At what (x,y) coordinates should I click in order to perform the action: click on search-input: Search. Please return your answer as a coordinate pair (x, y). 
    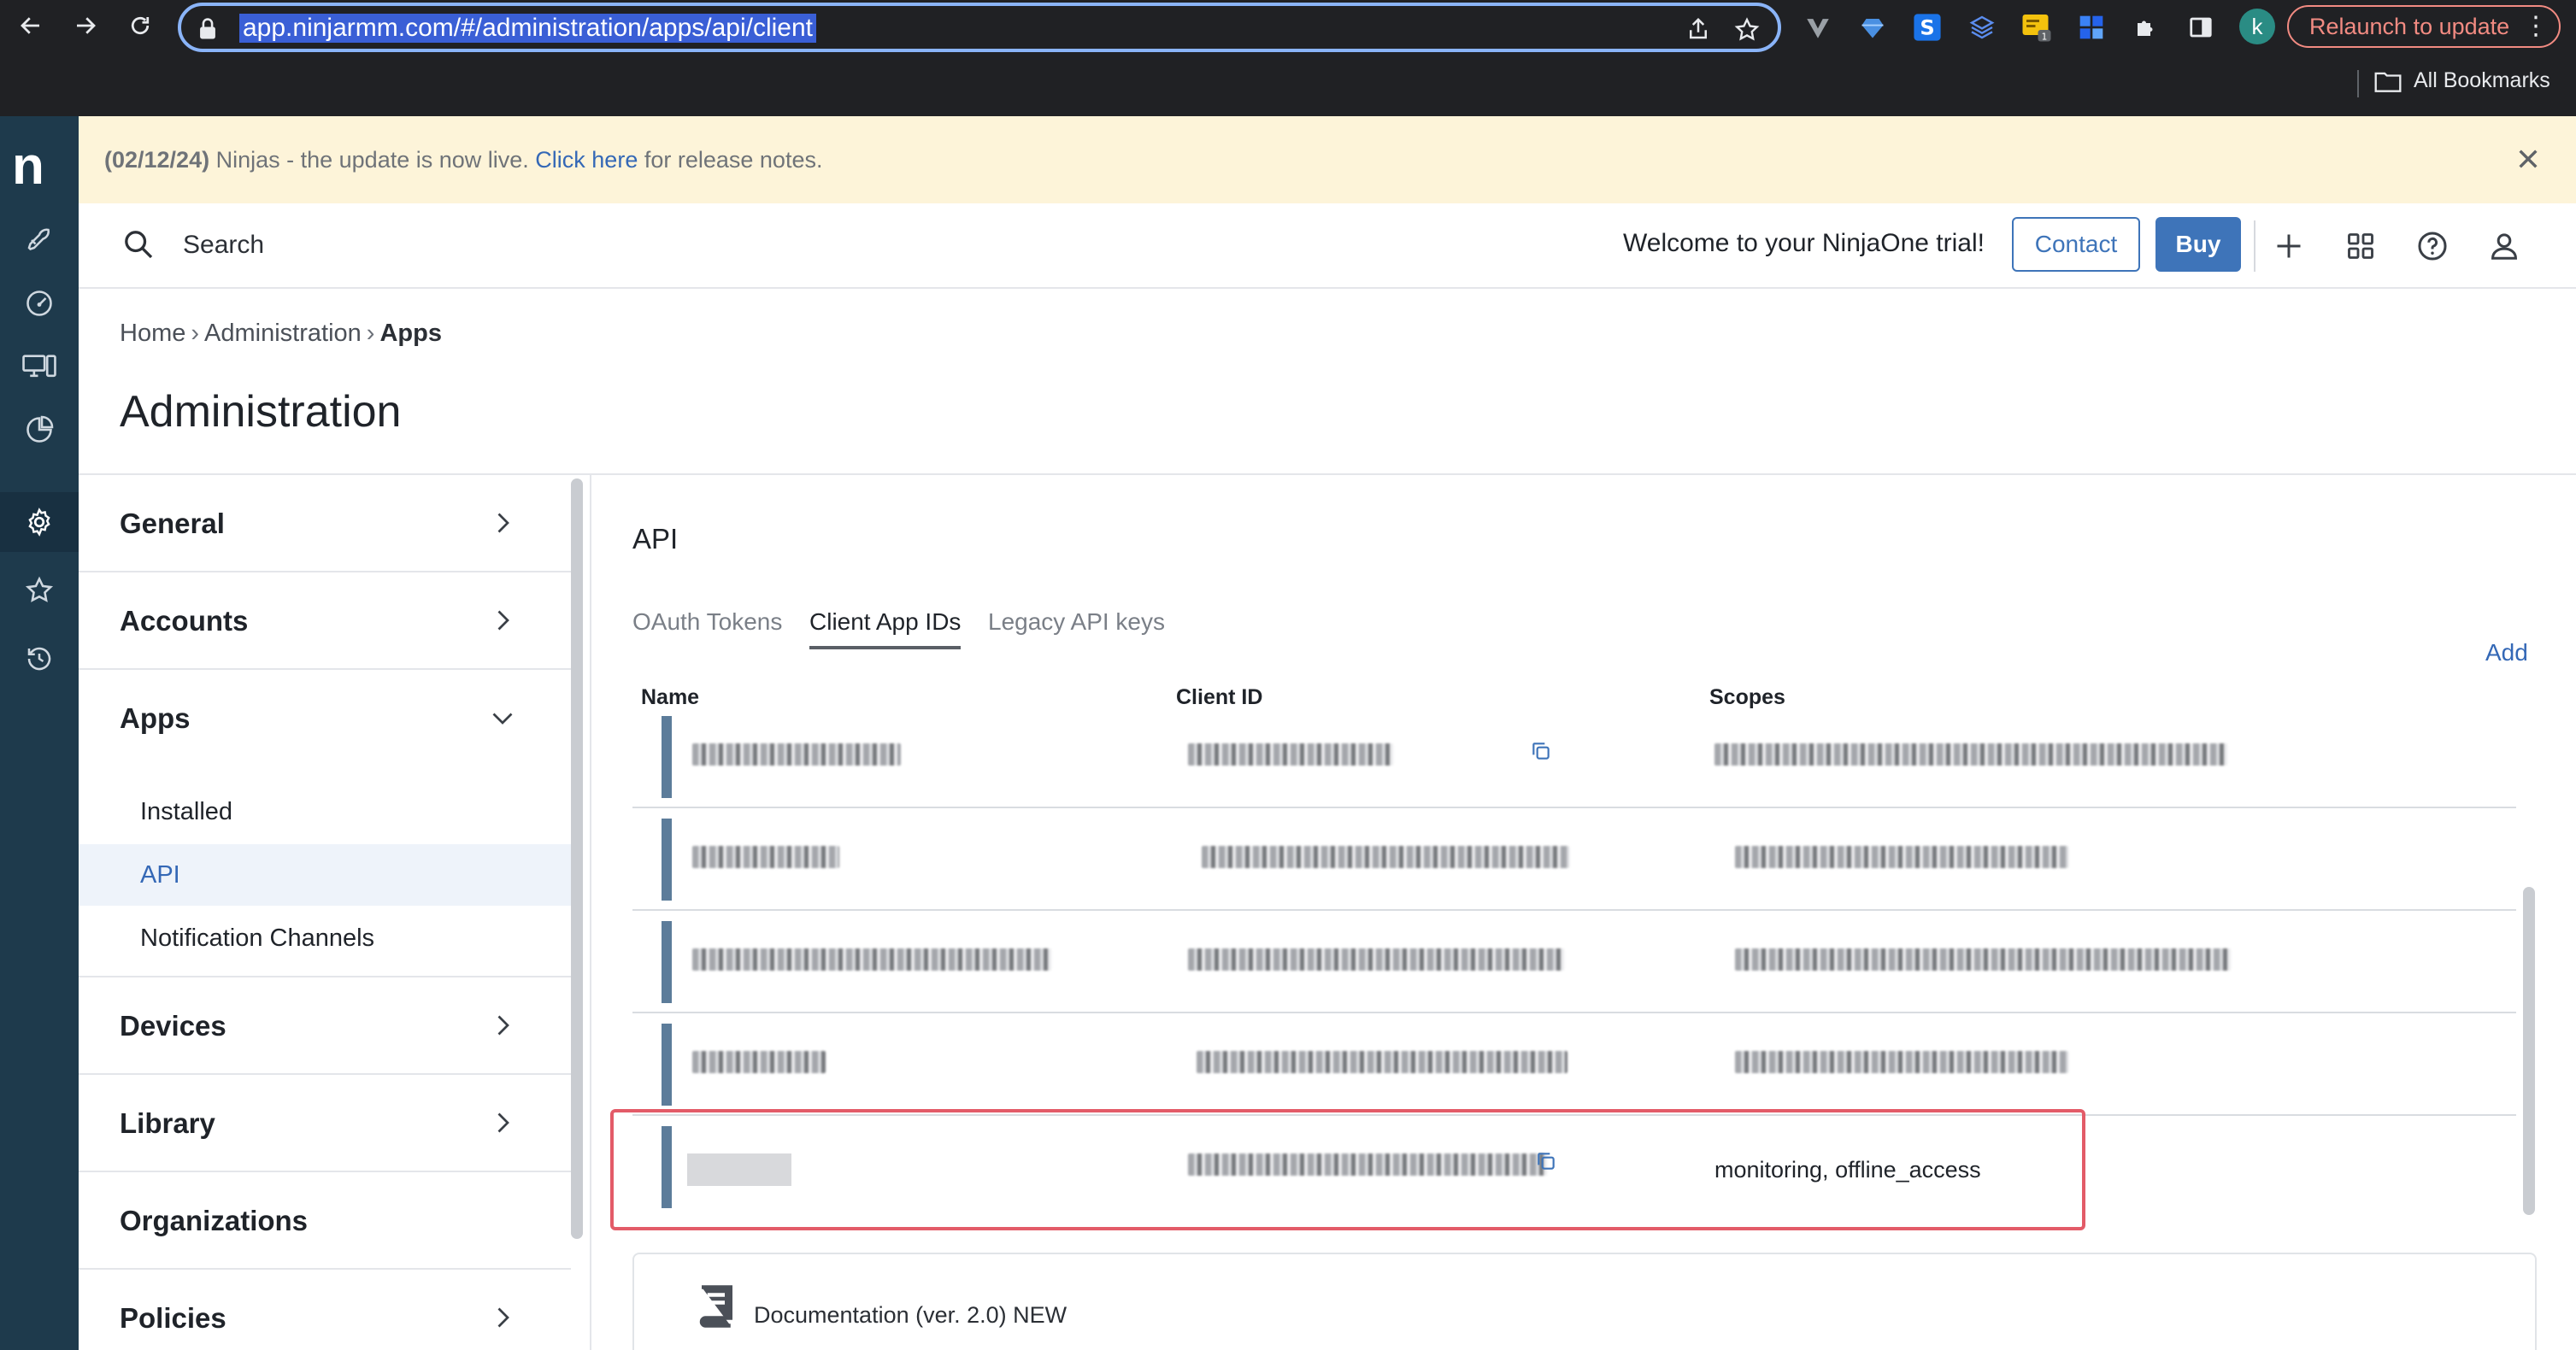
    Looking at the image, I should click on (223, 245).